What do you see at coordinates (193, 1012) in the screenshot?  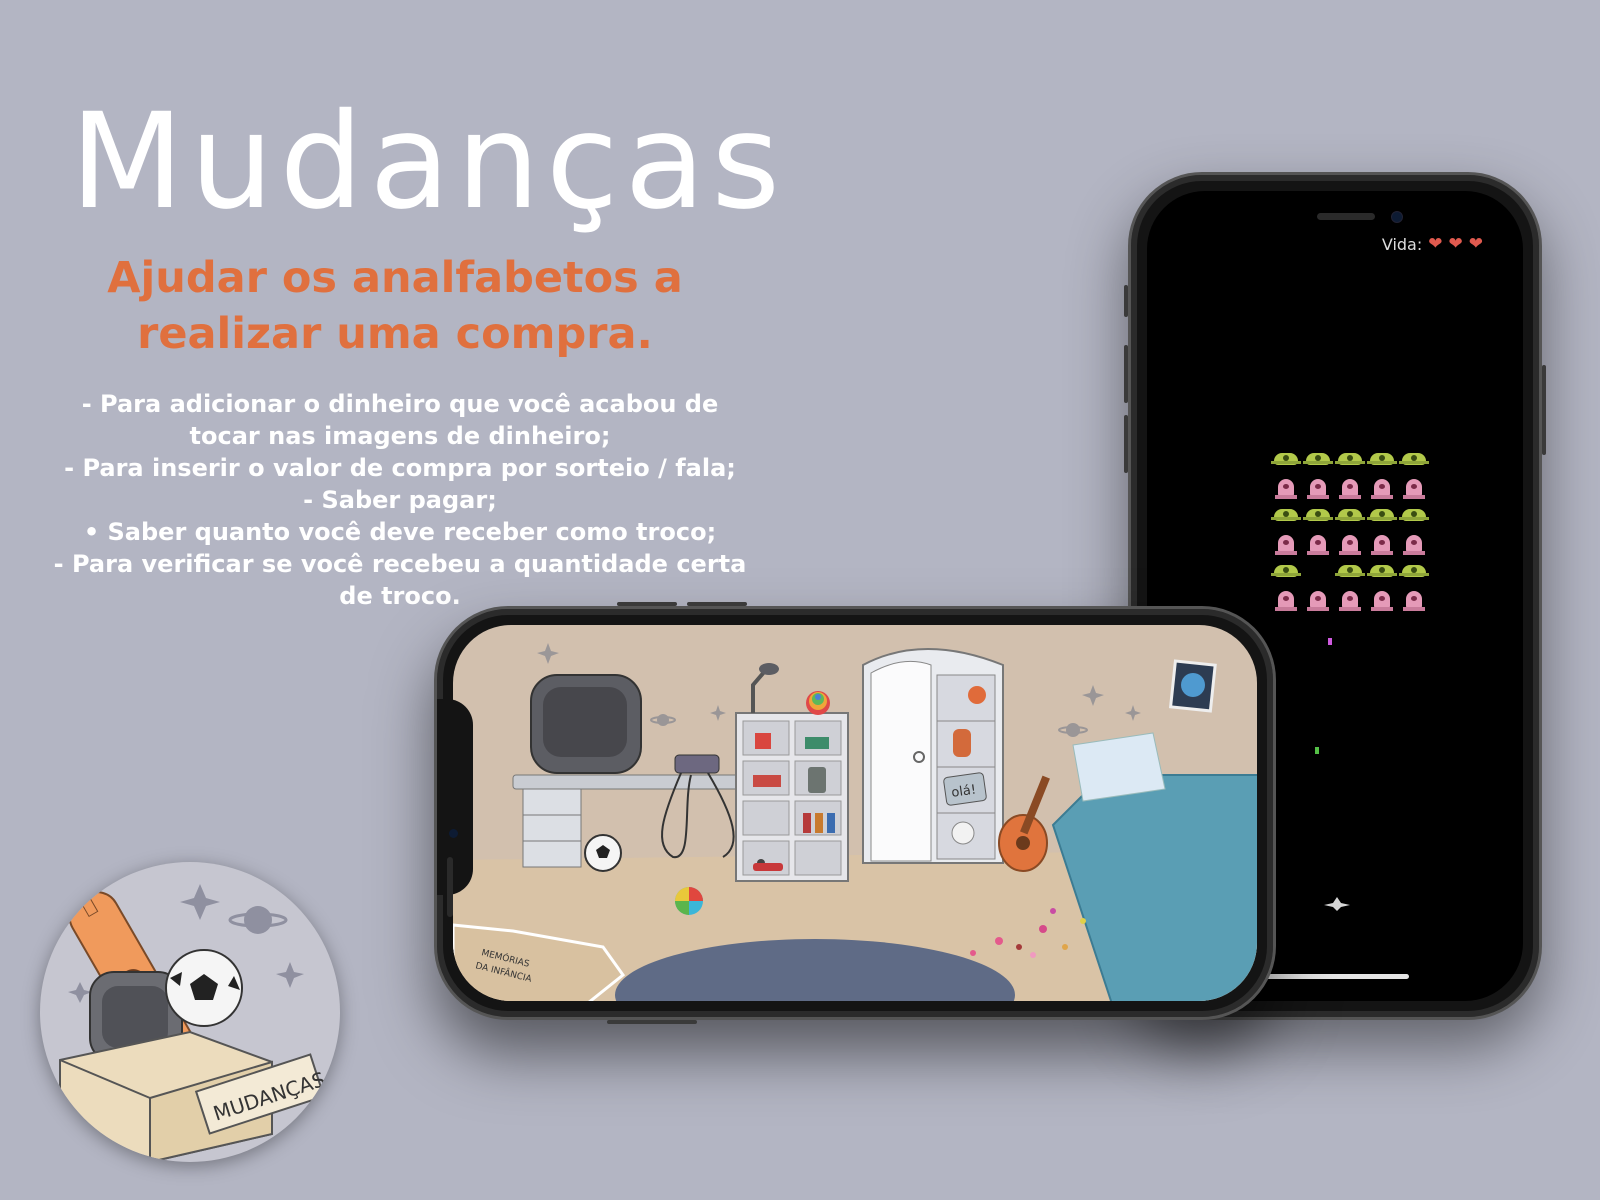 I see `logo-illustration: MUDANÇAS` at bounding box center [193, 1012].